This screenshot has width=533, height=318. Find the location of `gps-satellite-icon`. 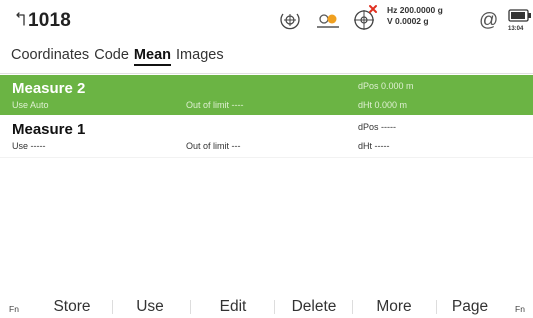

gps-satellite-icon is located at coordinates (365, 18).